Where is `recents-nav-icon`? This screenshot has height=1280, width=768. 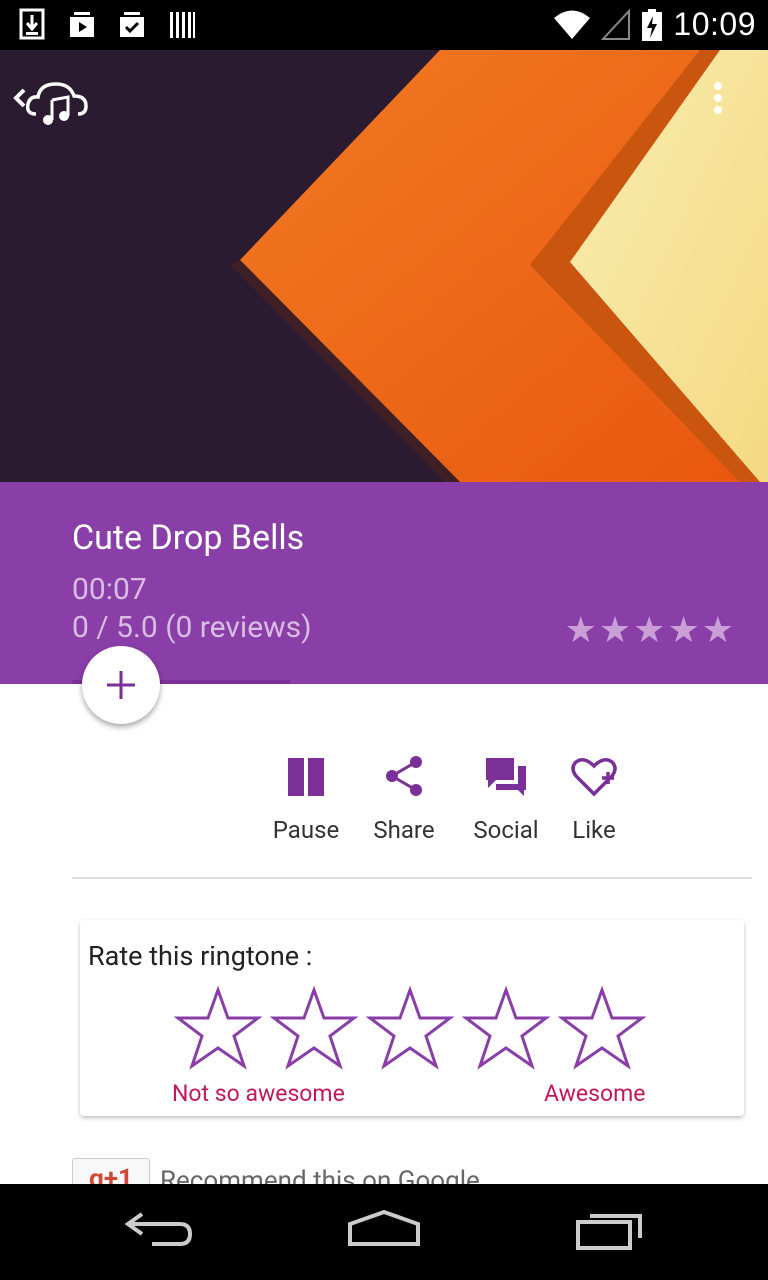
recents-nav-icon is located at coordinates (610, 1230).